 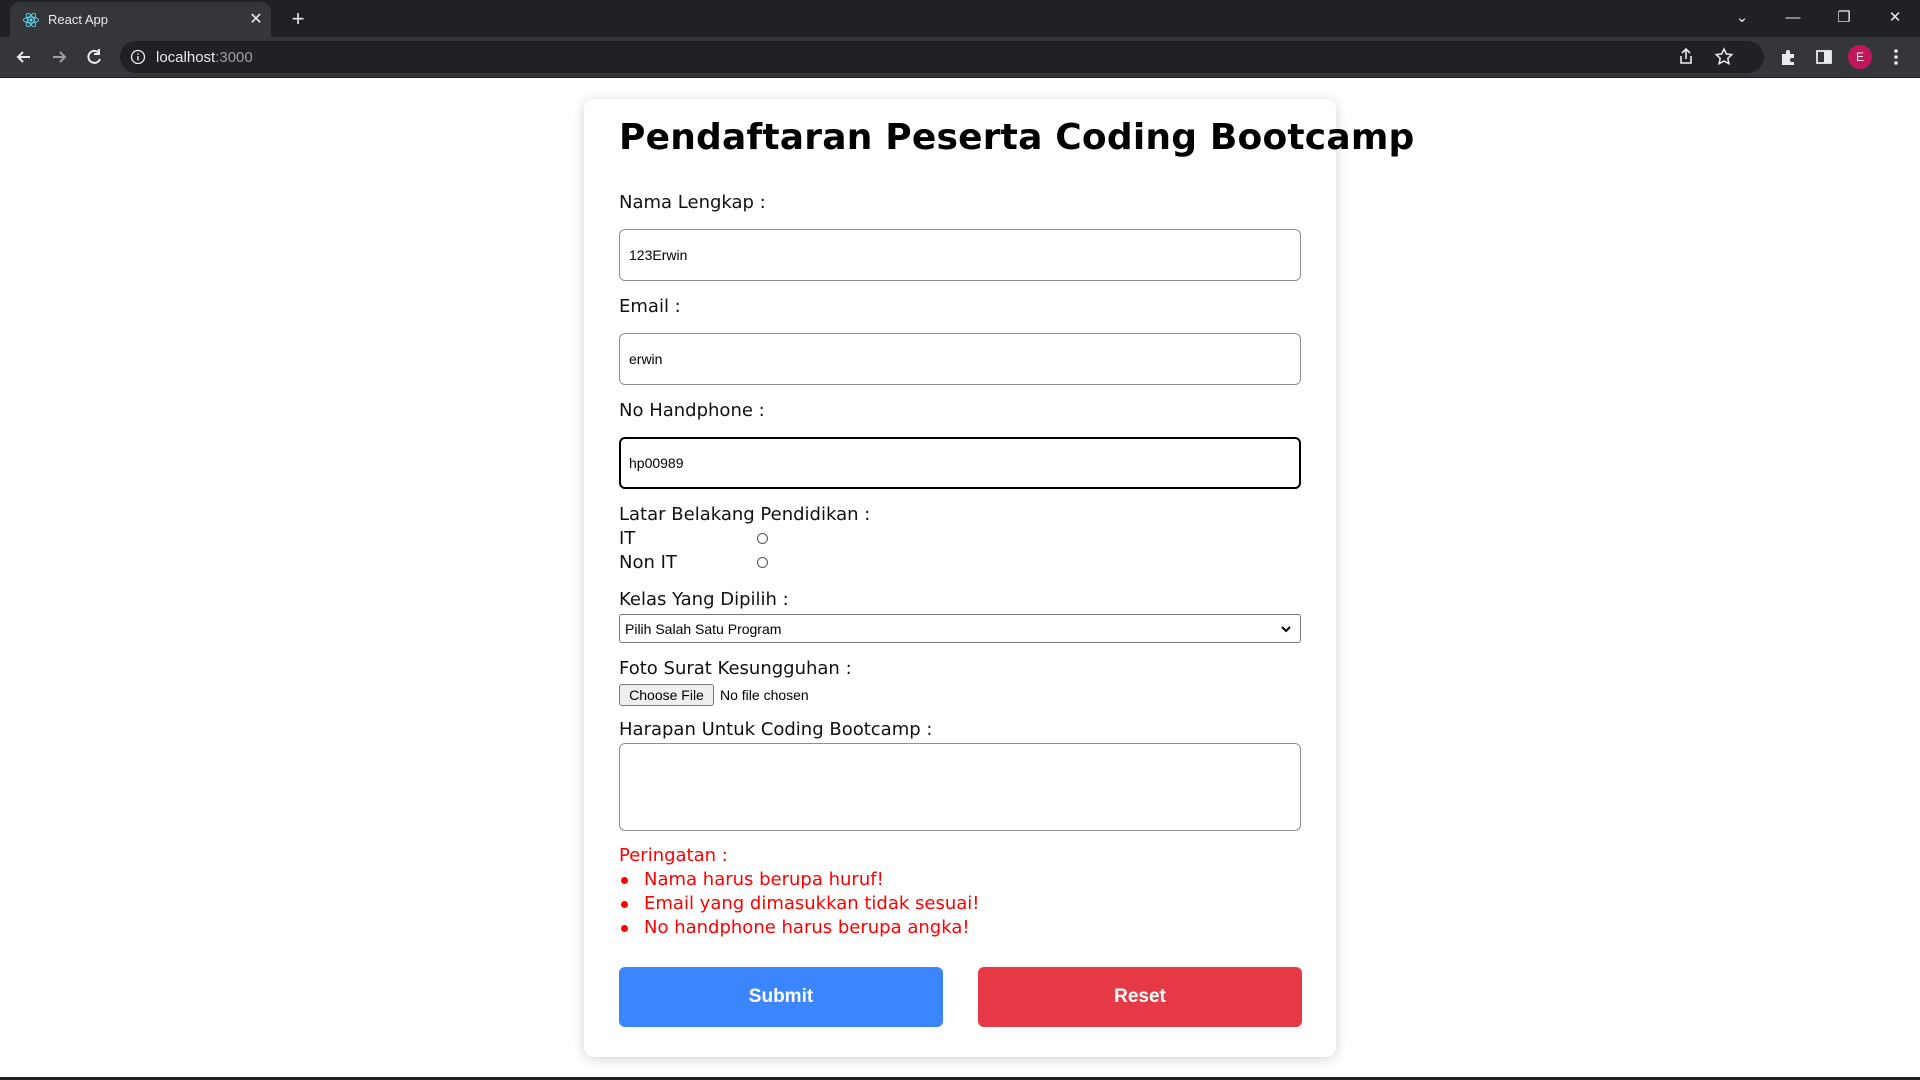 What do you see at coordinates (1724, 57) in the screenshot?
I see `bookmark-star-icon` at bounding box center [1724, 57].